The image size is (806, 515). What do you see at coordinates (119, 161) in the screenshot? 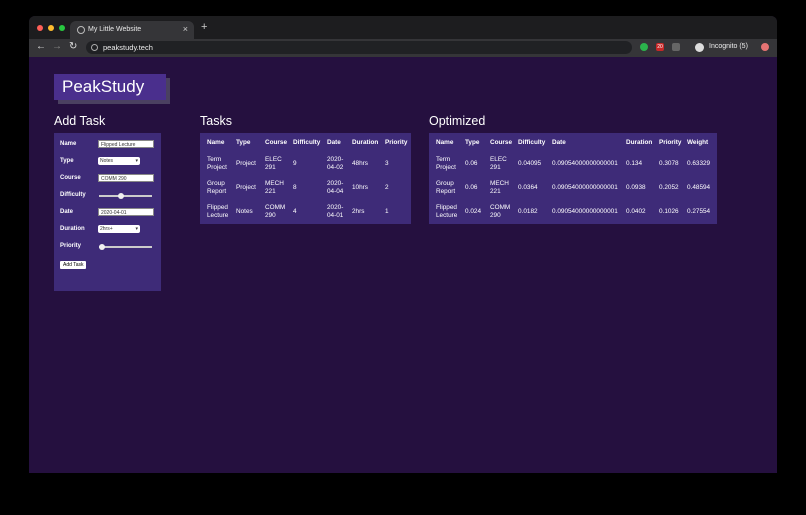
I see `type-select: Notes ▾` at bounding box center [119, 161].